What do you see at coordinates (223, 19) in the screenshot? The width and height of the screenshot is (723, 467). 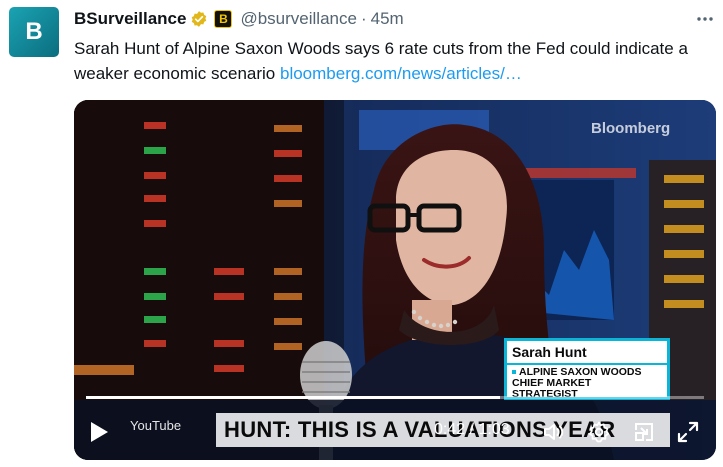 I see `affiliate-badge-icon: B` at bounding box center [223, 19].